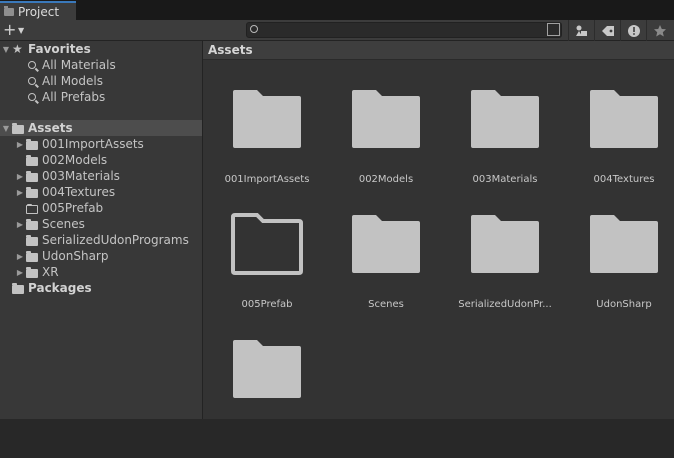  What do you see at coordinates (581, 30) in the screenshot?
I see `scene-filter-icon` at bounding box center [581, 30].